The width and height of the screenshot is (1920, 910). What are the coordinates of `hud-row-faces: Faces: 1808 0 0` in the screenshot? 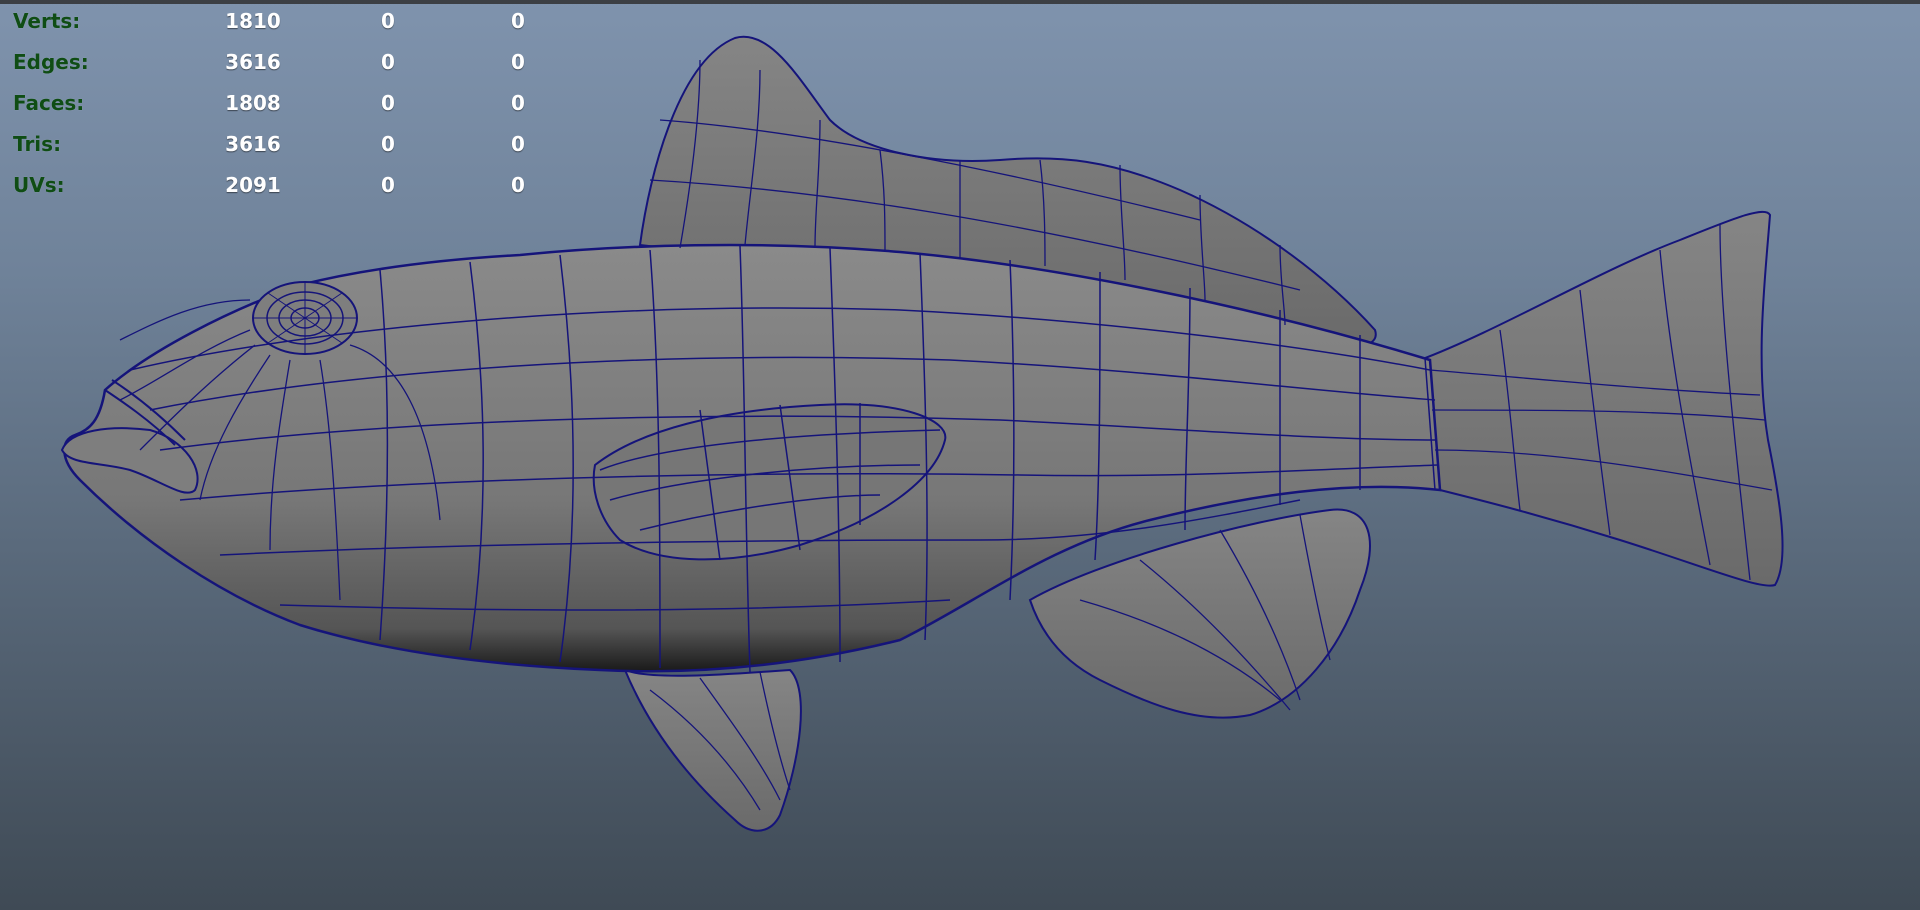 It's located at (293, 102).